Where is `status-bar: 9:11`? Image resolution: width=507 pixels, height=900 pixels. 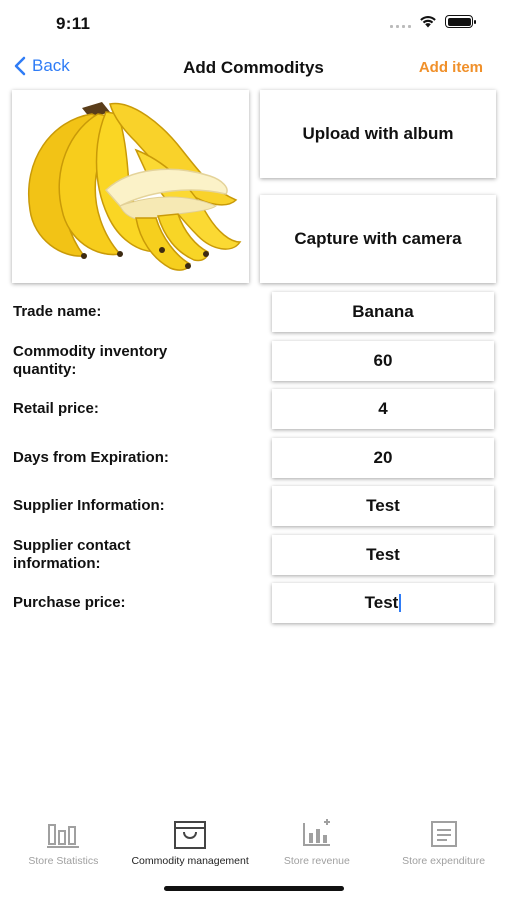
status-bar: 9:11 is located at coordinates (253, 24).